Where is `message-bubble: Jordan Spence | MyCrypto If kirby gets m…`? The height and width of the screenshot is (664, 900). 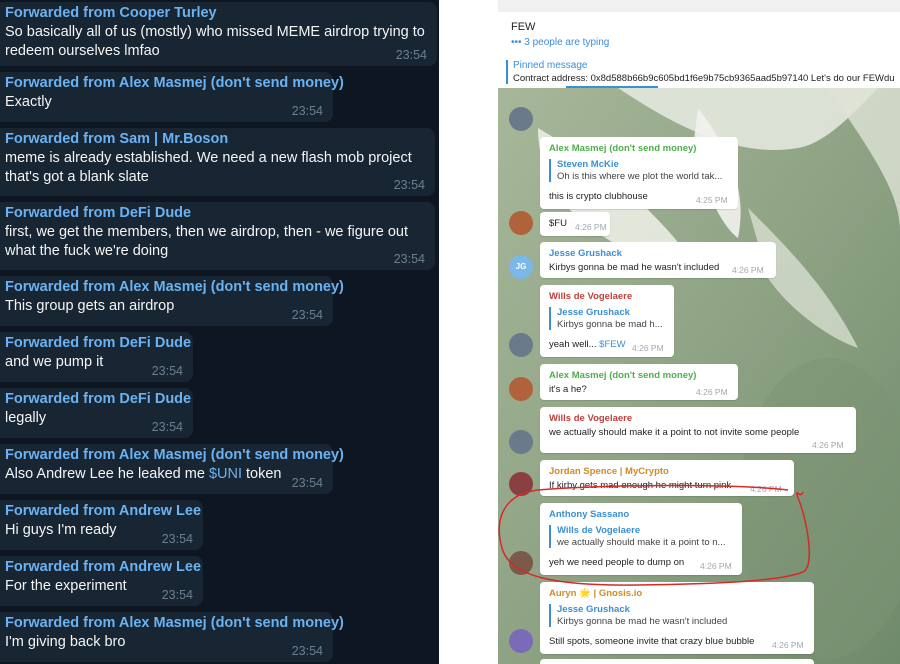 message-bubble: Jordan Spence | MyCrypto If kirby gets m… is located at coordinates (667, 478).